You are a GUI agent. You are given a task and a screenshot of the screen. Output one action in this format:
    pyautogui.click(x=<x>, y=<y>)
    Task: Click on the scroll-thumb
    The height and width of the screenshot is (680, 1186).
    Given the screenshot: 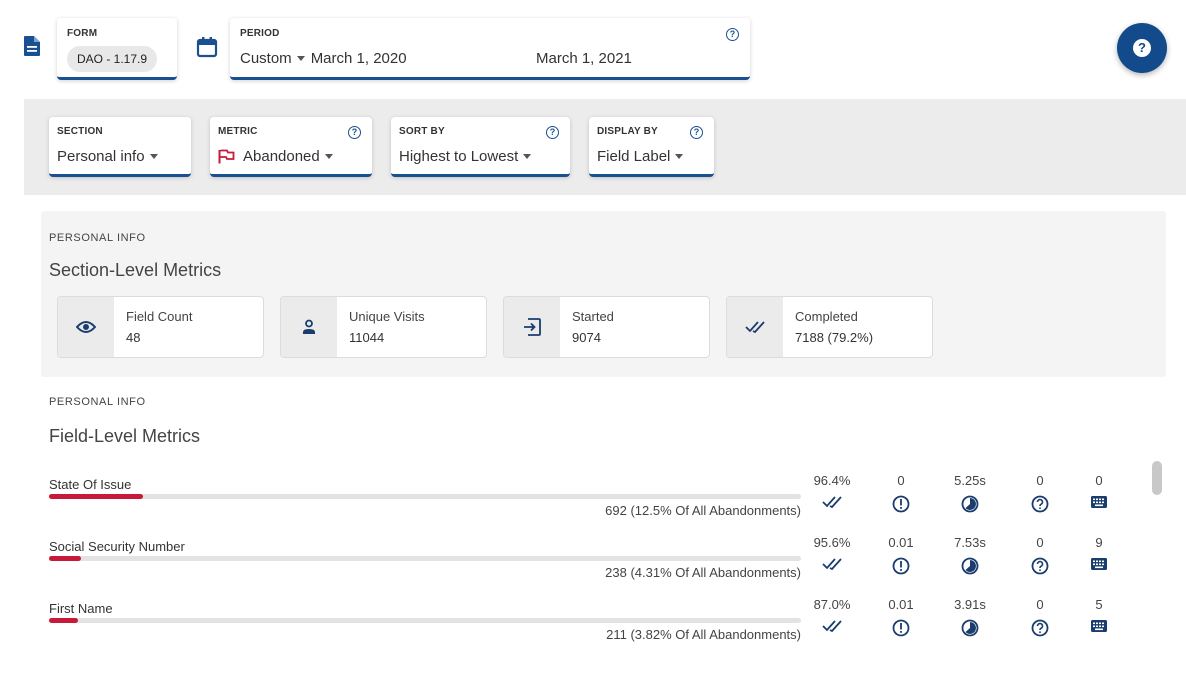 What is the action you would take?
    pyautogui.click(x=1157, y=478)
    